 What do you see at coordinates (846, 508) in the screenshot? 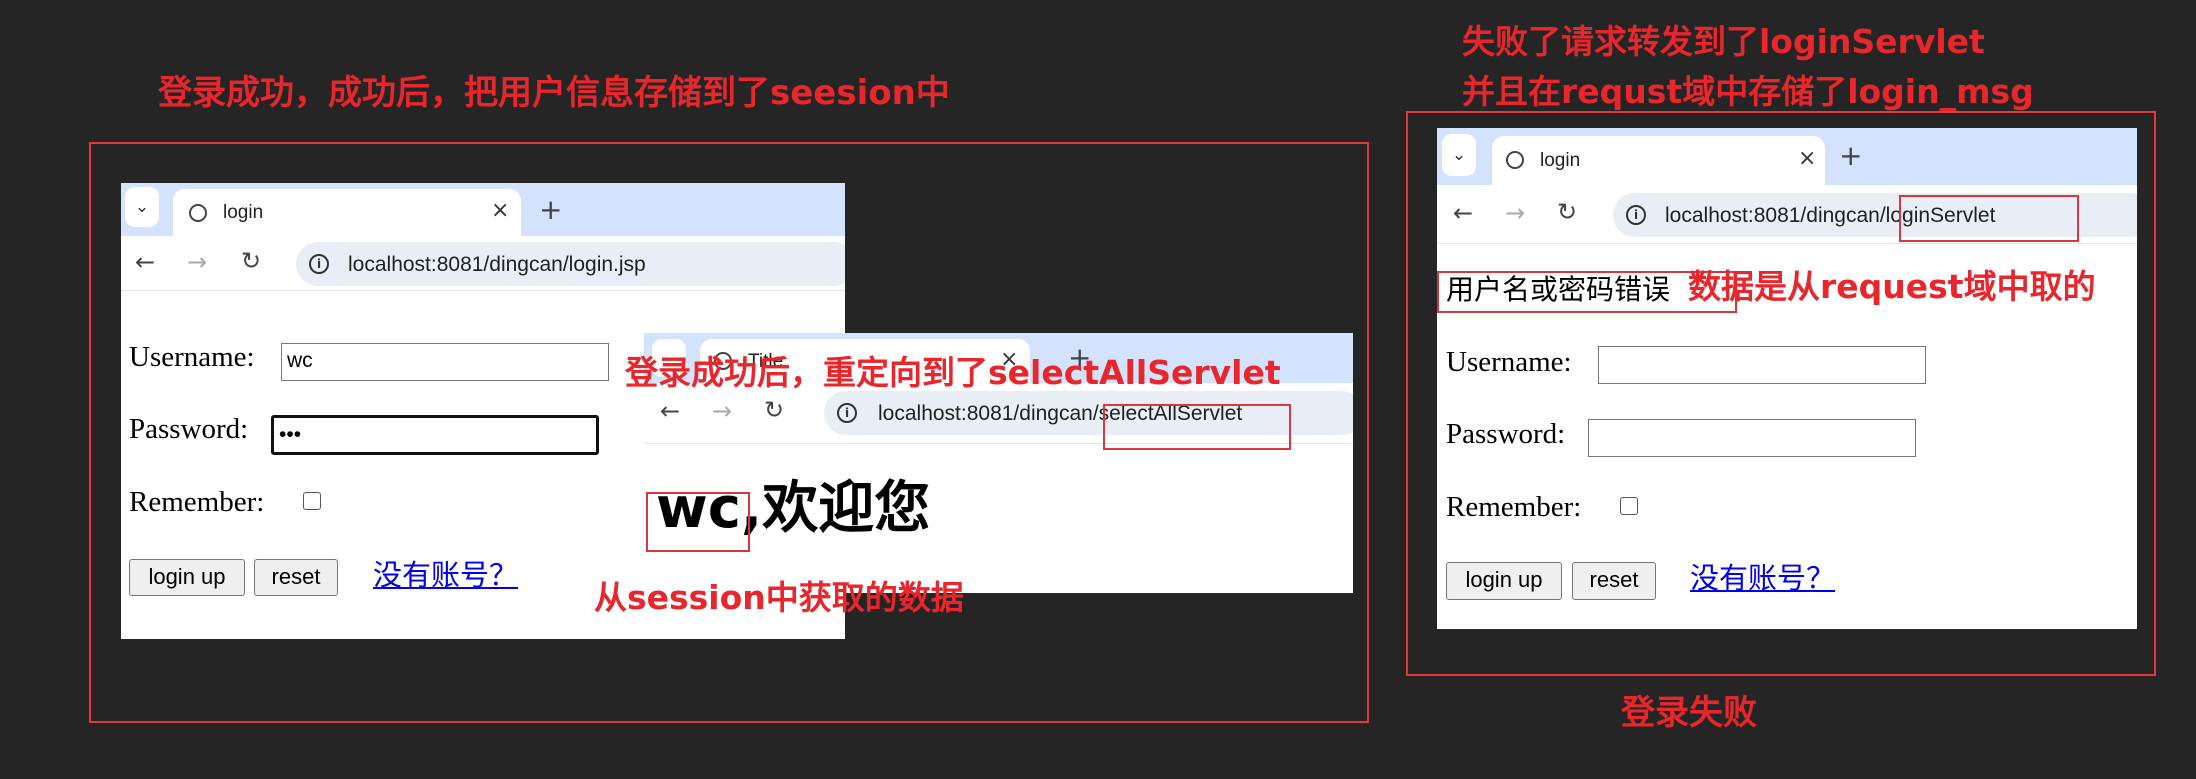
I see `greeting-welcome: 欢迎您` at bounding box center [846, 508].